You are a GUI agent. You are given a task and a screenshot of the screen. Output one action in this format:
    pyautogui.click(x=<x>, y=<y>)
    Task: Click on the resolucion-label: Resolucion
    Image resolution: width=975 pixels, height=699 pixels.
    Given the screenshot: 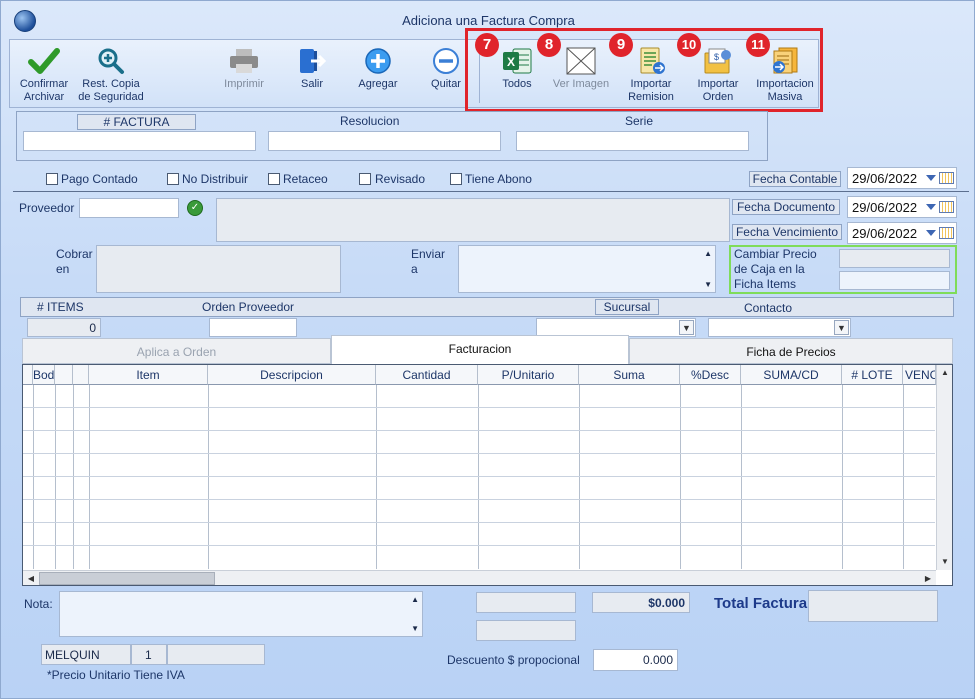 What is the action you would take?
    pyautogui.click(x=370, y=121)
    